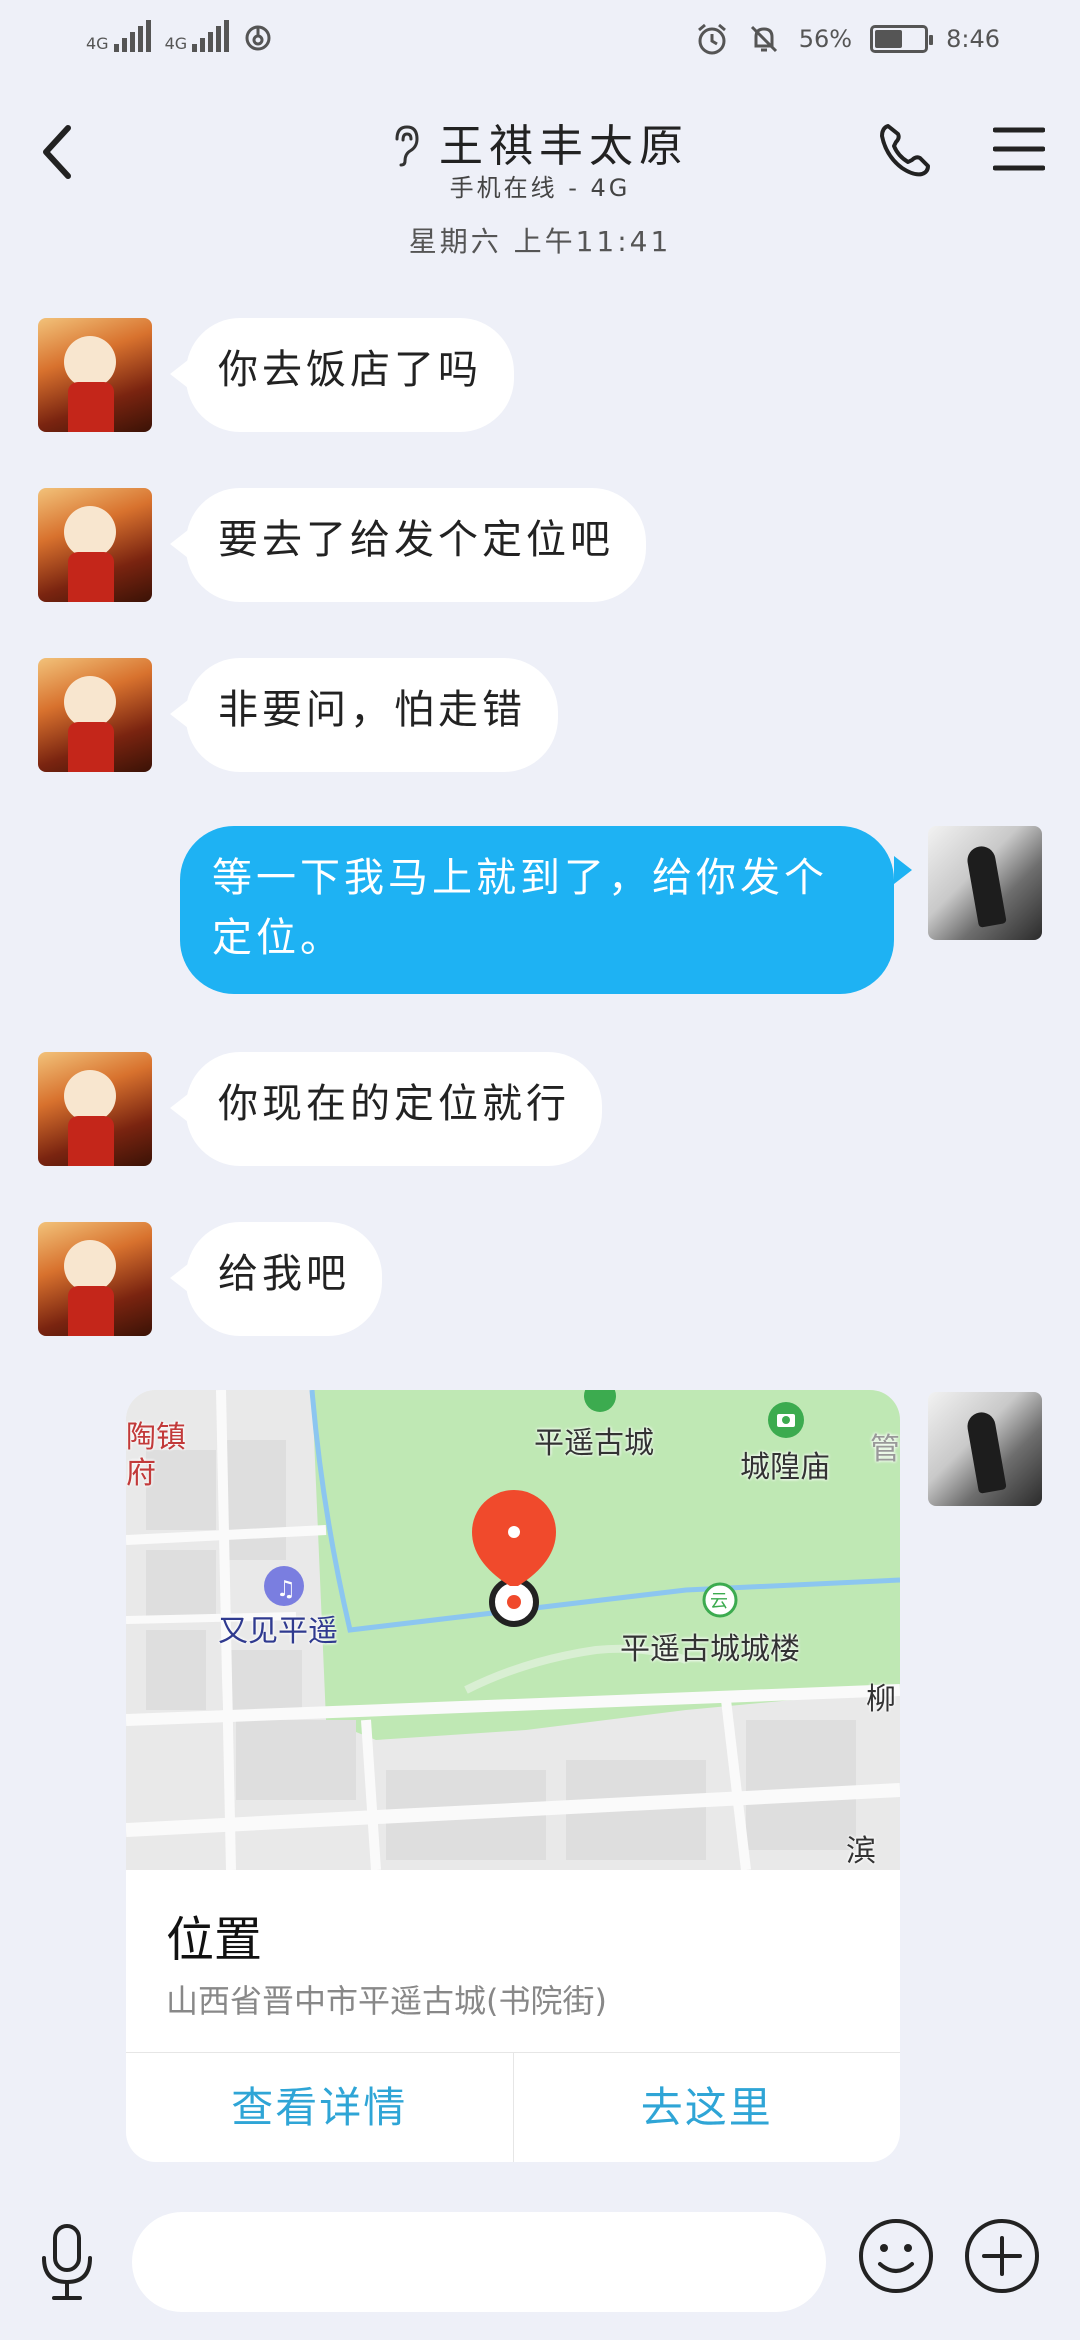 This screenshot has height=2340, width=1080. What do you see at coordinates (156, 1455) in the screenshot?
I see `map-label-taozhen: 陶镇府` at bounding box center [156, 1455].